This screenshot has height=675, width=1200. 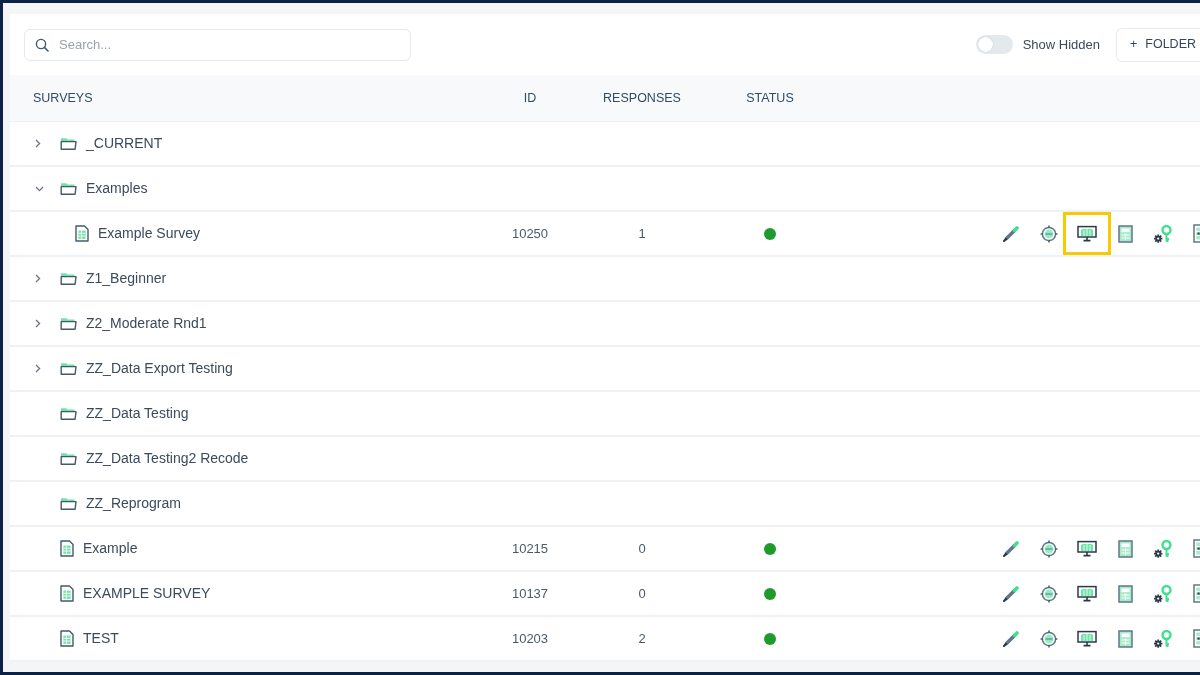 What do you see at coordinates (530, 97) in the screenshot?
I see `column-header: ID` at bounding box center [530, 97].